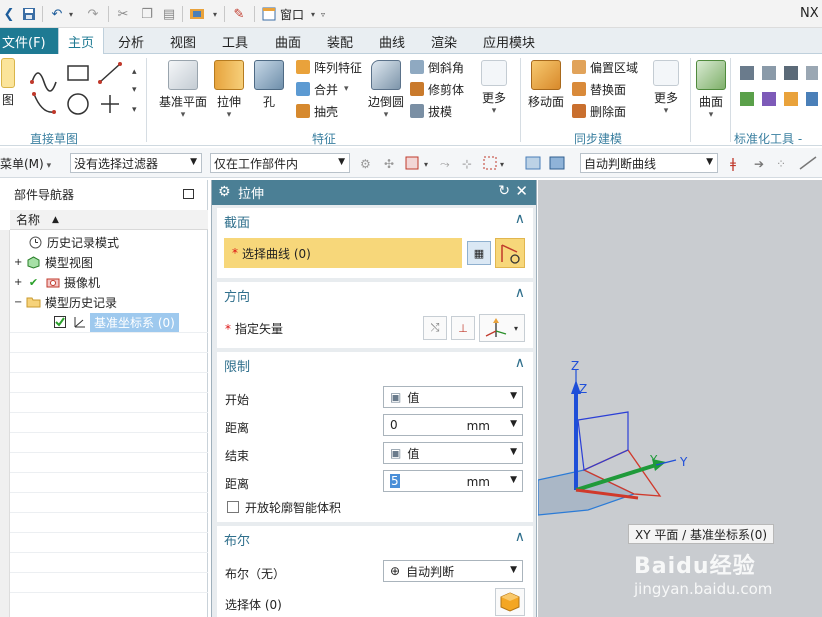 The height and width of the screenshot is (617, 822). I want to click on offset-region-button: 偏置区域, so click(605, 67).